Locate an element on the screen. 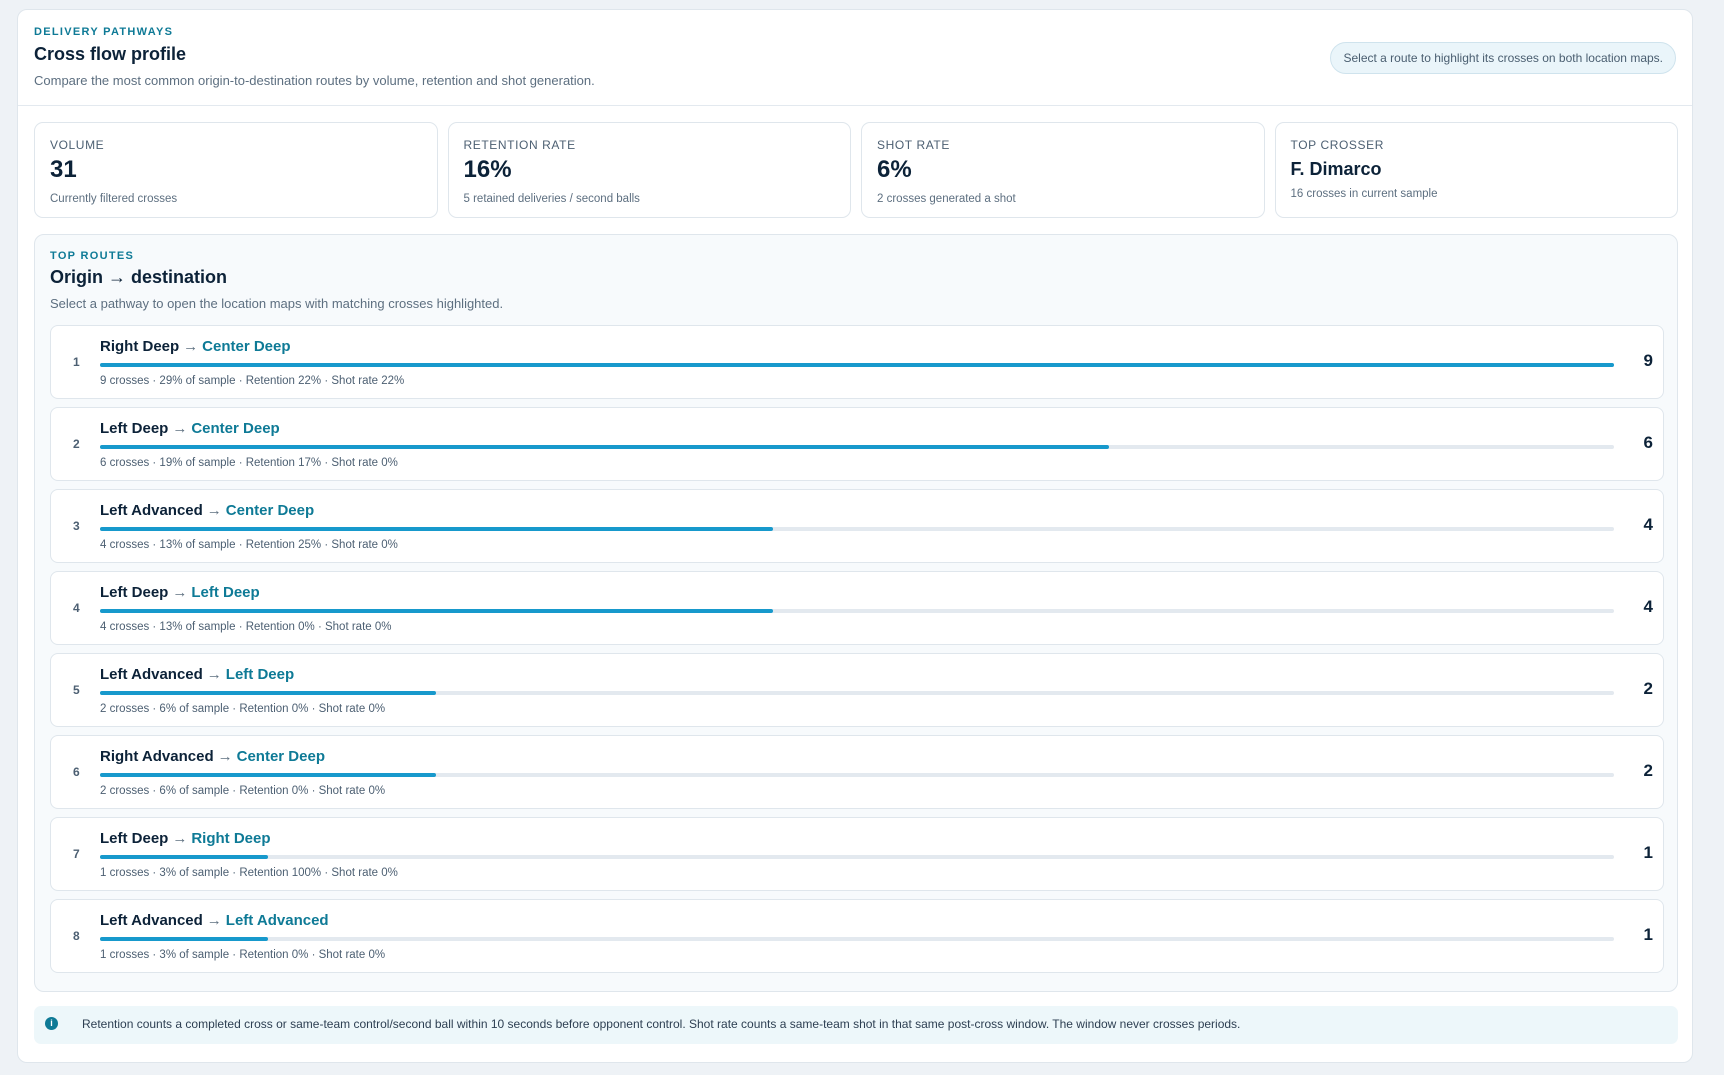  route-rank: 1 is located at coordinates (76, 362).